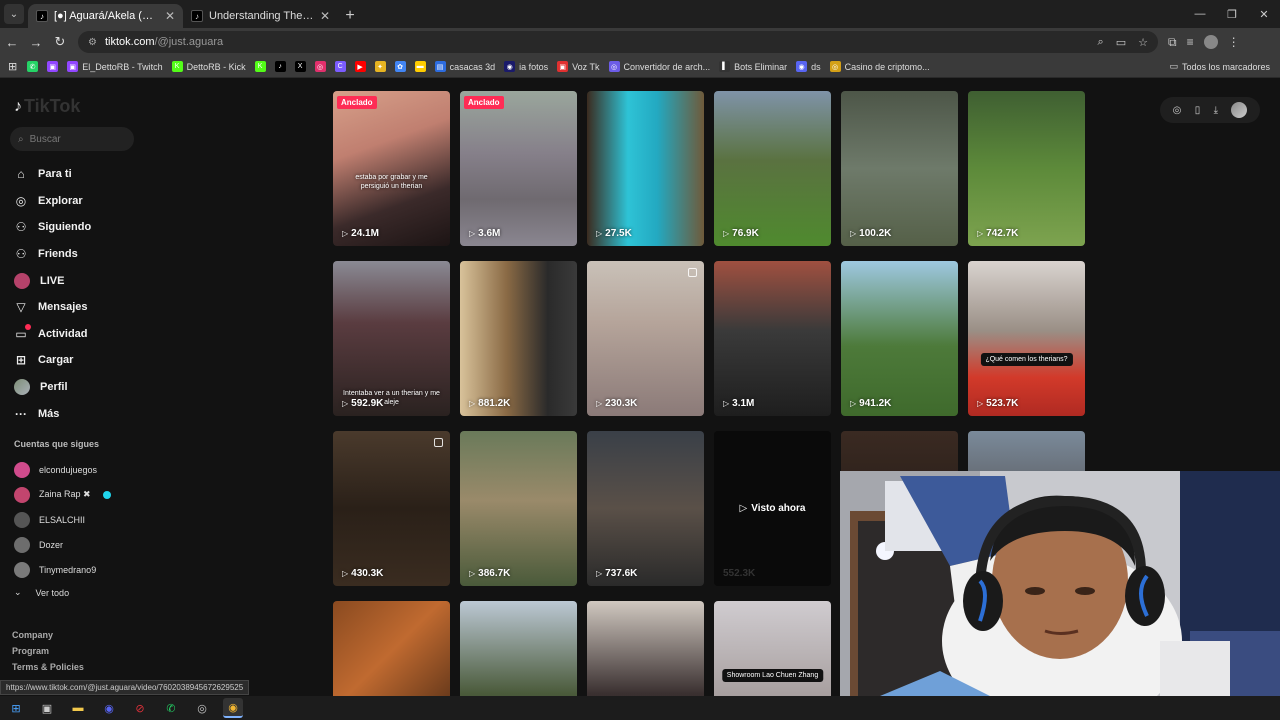 The width and height of the screenshot is (1280, 720). I want to click on nav-item-cargar: ⊞ Cargar, so click(52, 360).